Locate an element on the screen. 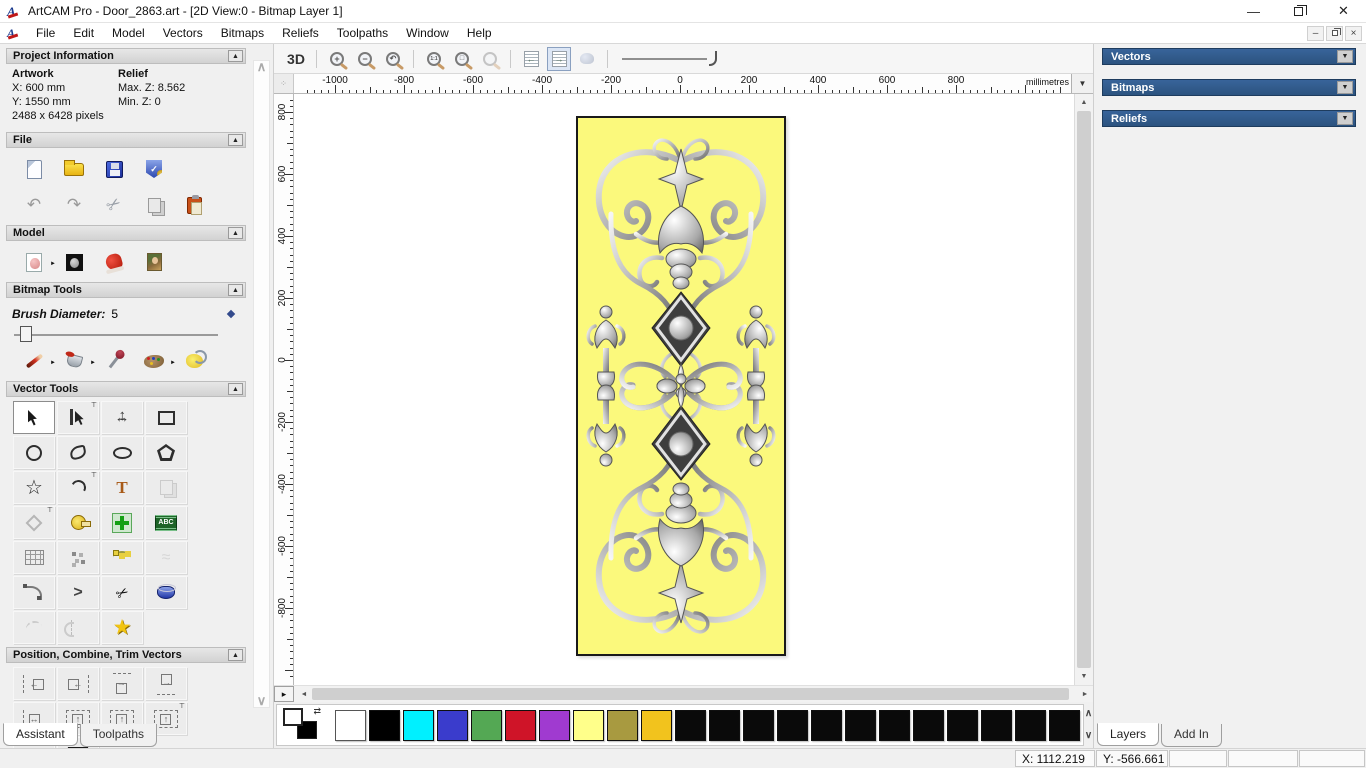 Image resolution: width=1366 pixels, height=768 pixels. zoom-to-fit-button is located at coordinates (462, 59).